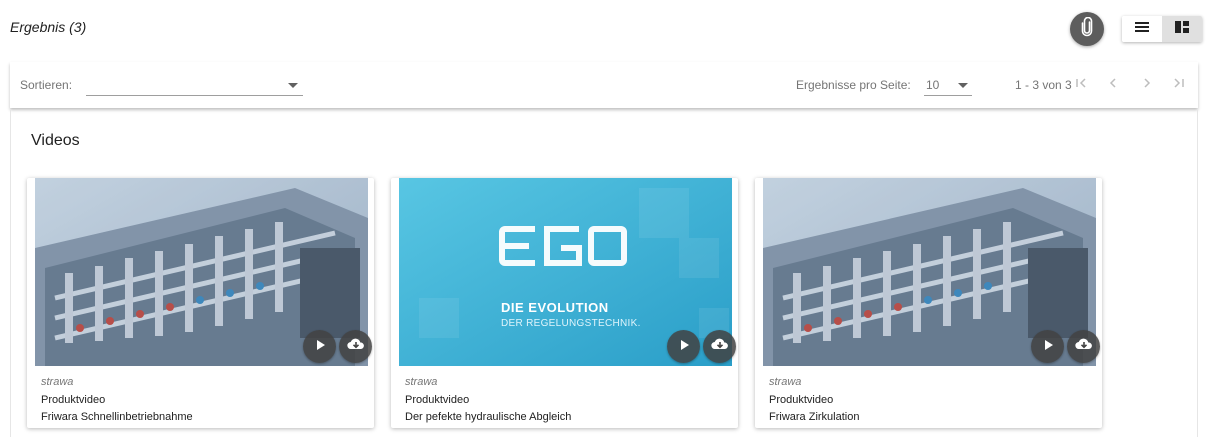 The image size is (1208, 437). I want to click on first-page-button, so click(1081, 85).